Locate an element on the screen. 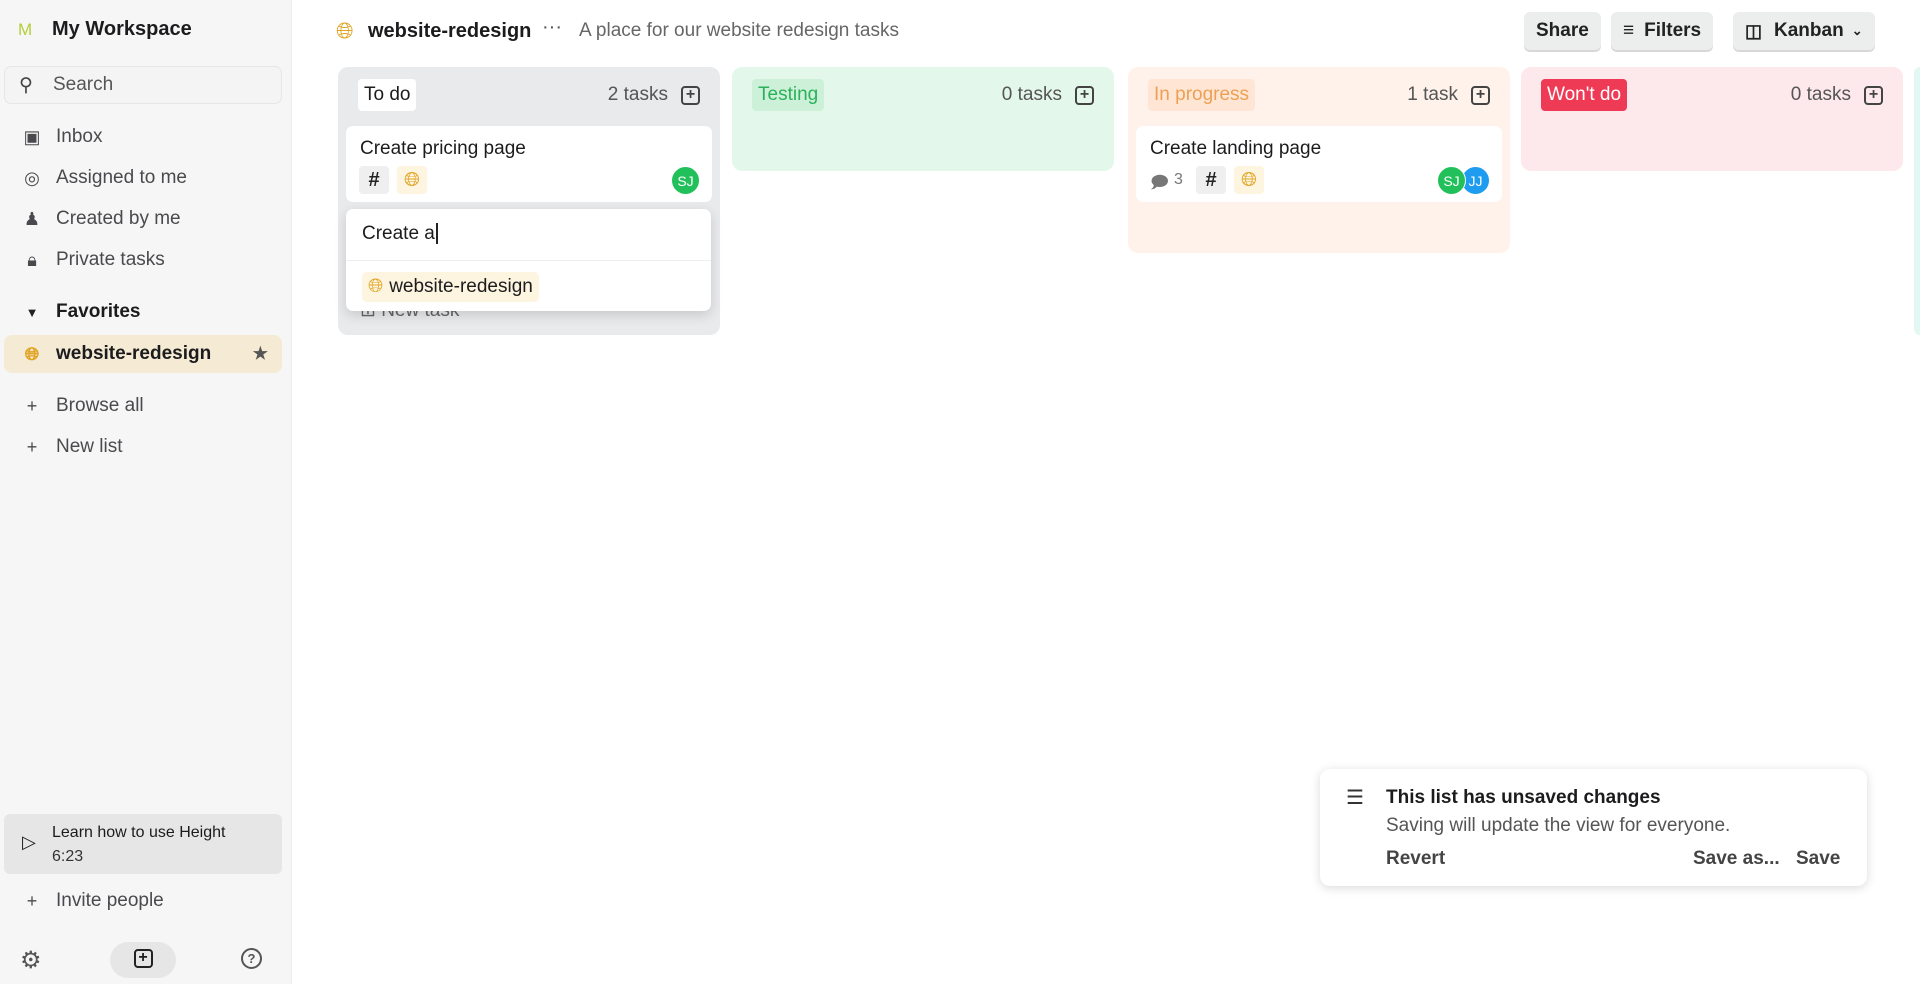  sidebar-item-label: Created by me is located at coordinates (118, 218).